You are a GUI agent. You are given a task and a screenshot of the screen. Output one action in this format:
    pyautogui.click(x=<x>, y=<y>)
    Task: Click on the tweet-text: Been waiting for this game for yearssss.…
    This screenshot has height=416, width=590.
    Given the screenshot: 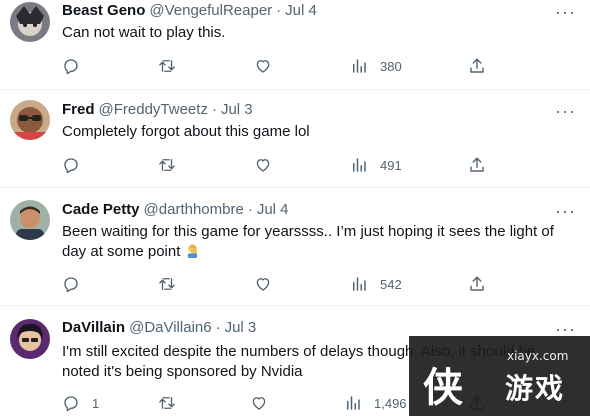 What is the action you would take?
    pyautogui.click(x=308, y=241)
    